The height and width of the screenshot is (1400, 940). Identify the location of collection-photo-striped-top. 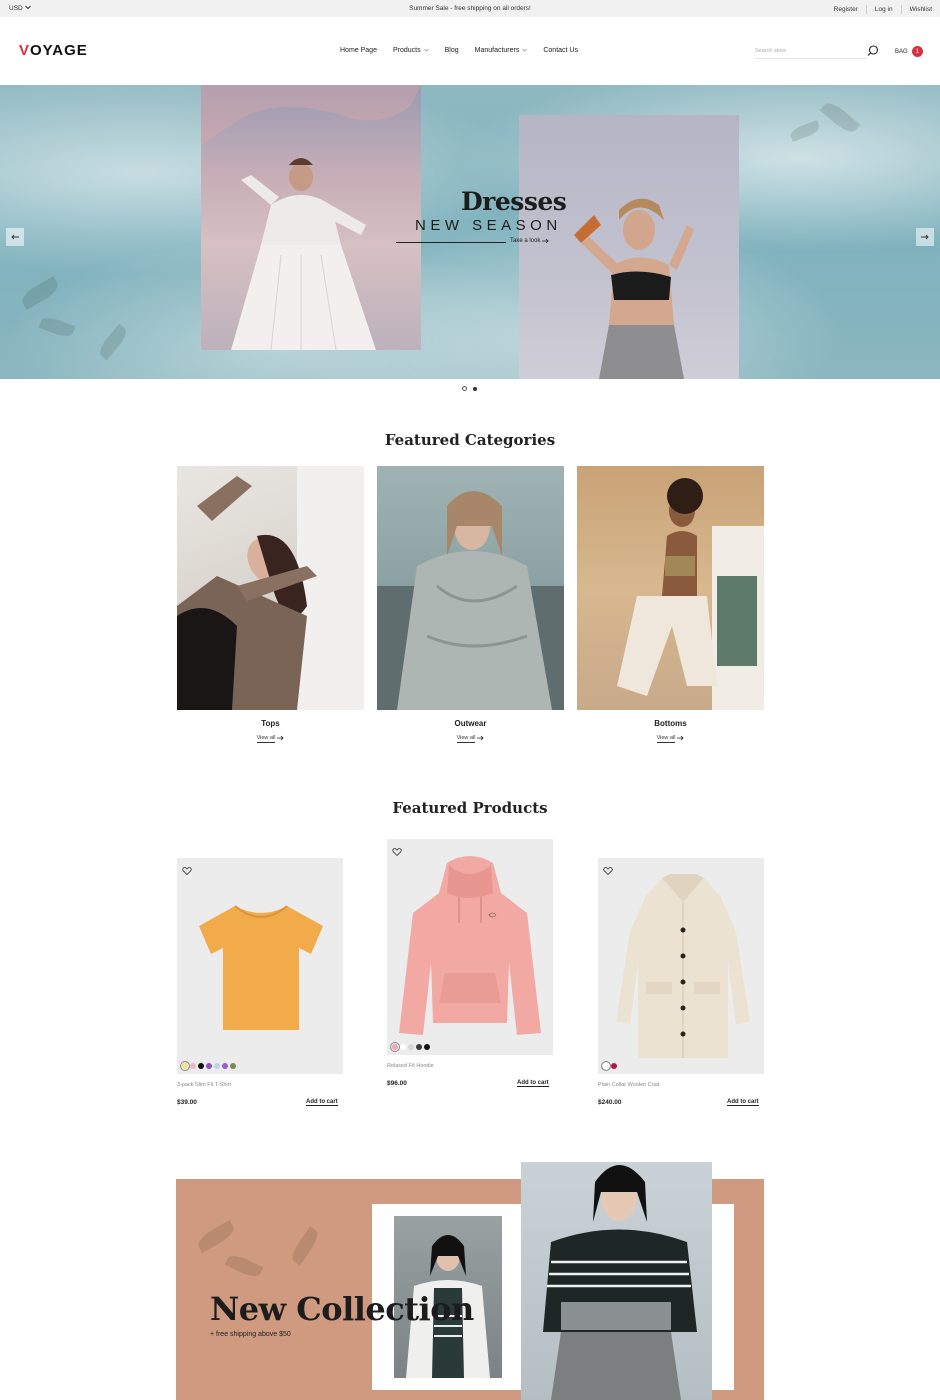
(616, 1281).